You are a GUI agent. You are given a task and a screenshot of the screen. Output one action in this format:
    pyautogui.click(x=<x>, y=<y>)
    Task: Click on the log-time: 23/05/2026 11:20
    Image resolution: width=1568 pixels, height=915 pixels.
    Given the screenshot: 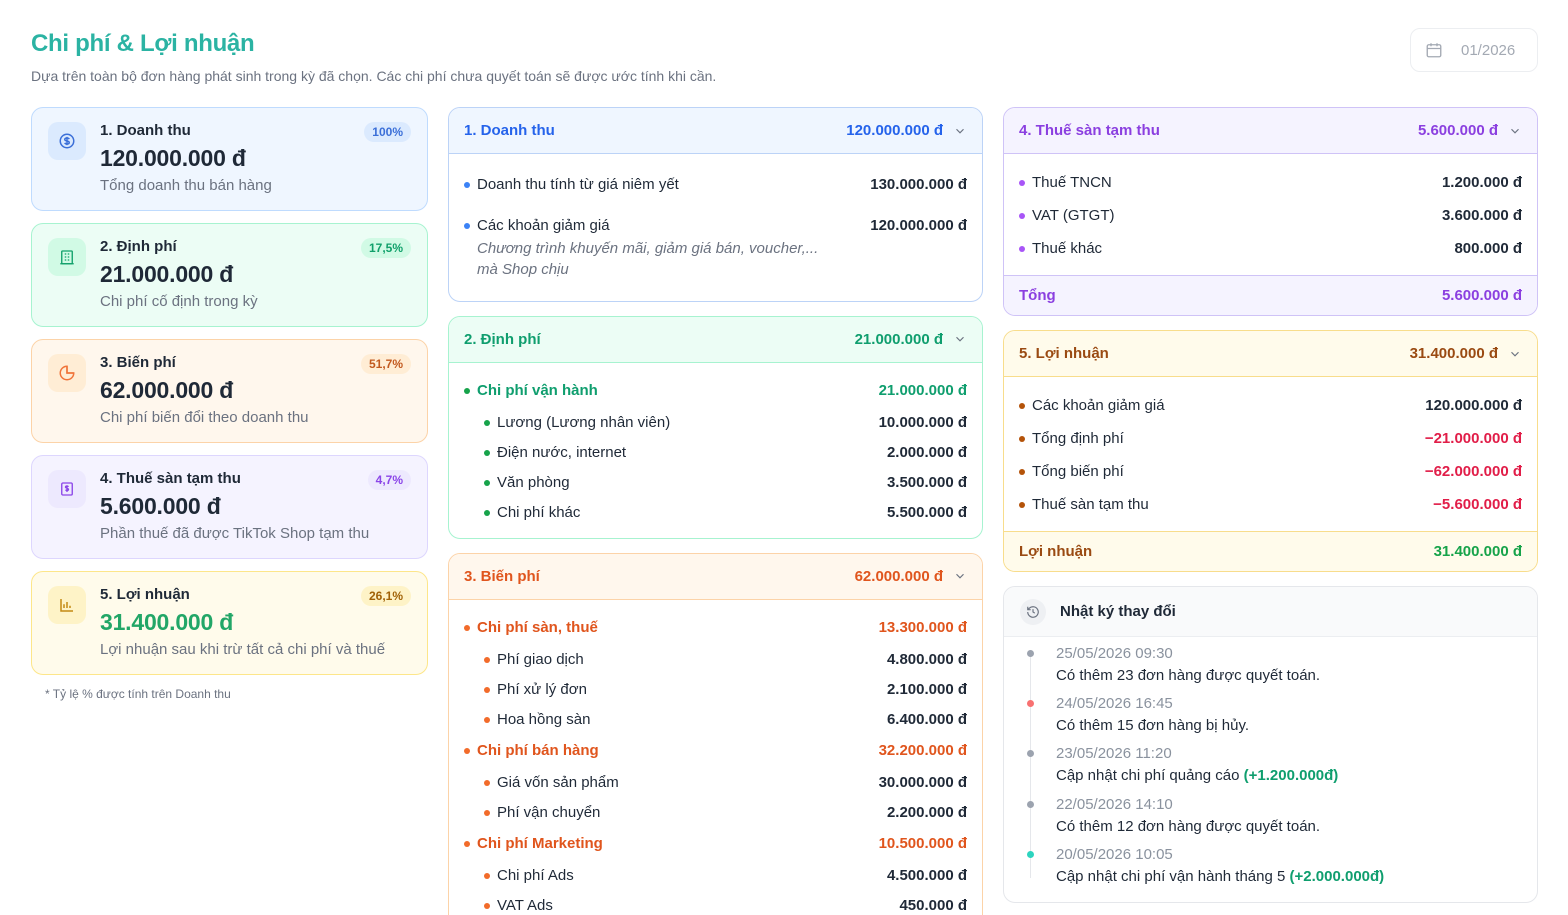 What is the action you would take?
    pyautogui.click(x=1114, y=754)
    